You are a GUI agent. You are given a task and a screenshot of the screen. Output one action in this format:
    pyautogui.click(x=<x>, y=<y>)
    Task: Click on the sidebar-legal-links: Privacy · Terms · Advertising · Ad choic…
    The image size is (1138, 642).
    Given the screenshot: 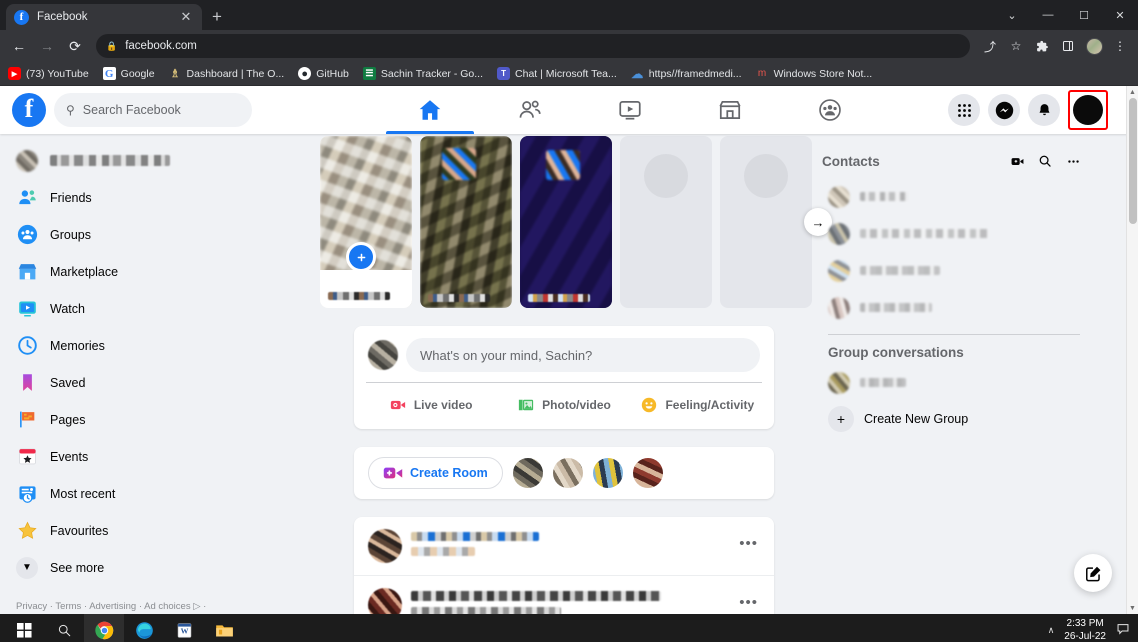 What is the action you would take?
    pyautogui.click(x=111, y=606)
    